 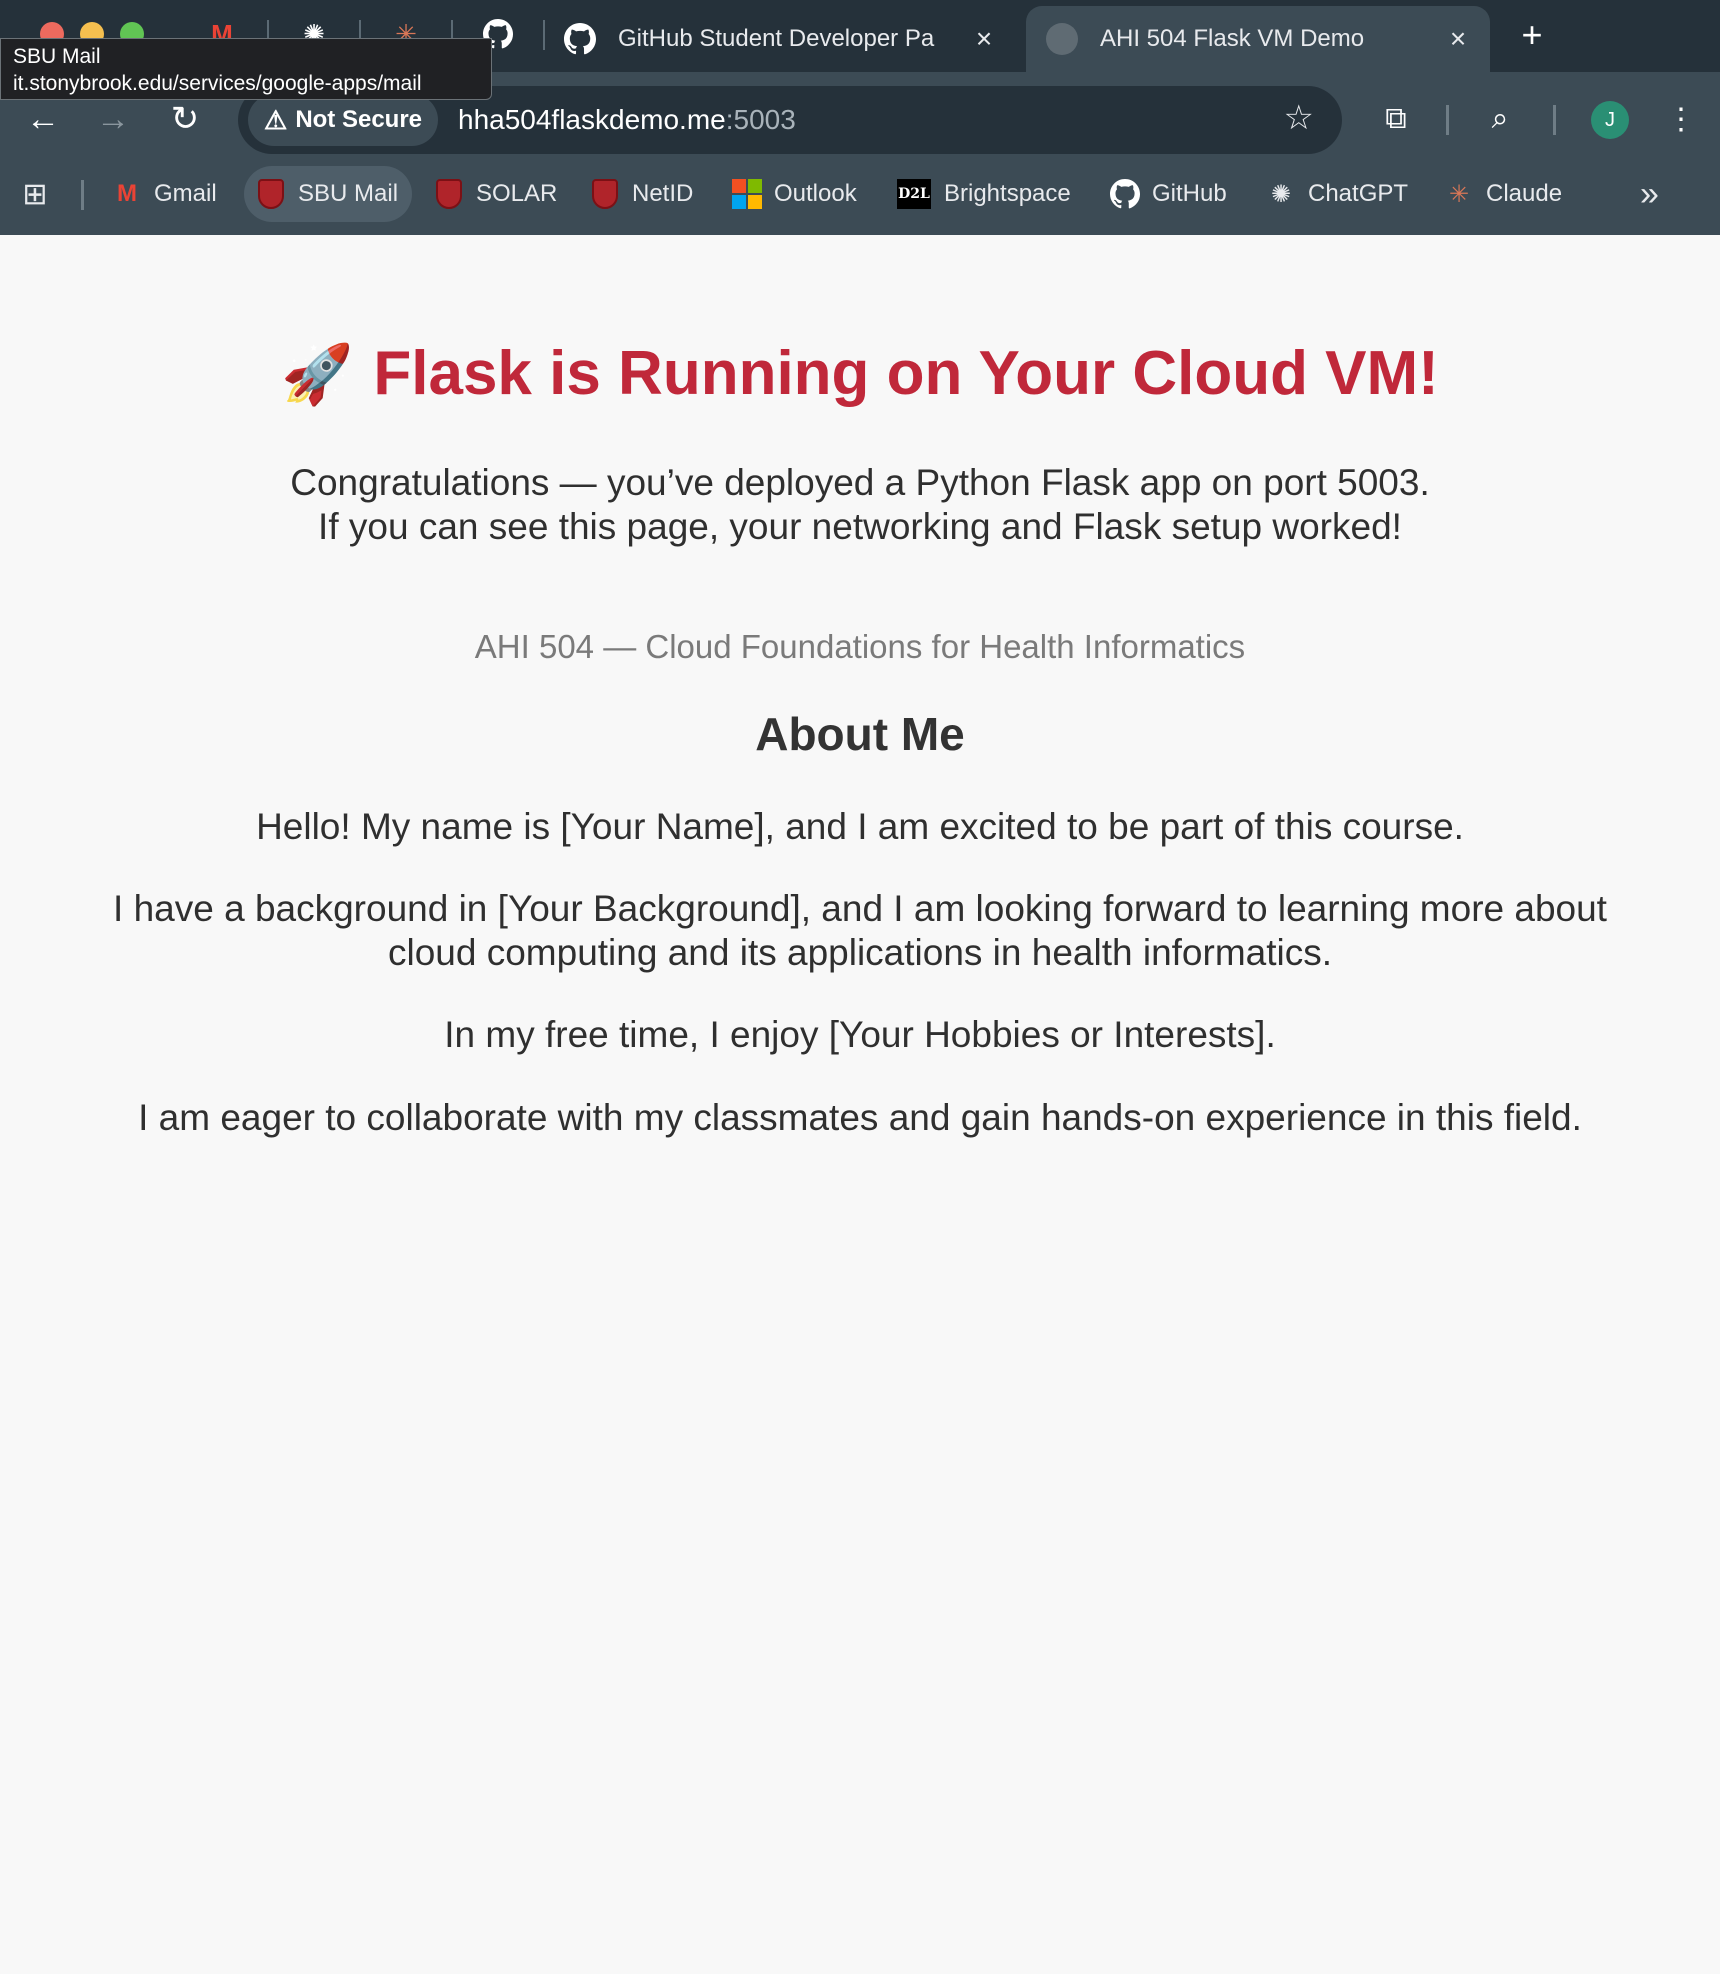 What do you see at coordinates (127, 193) in the screenshot?
I see `gmail-icon: M` at bounding box center [127, 193].